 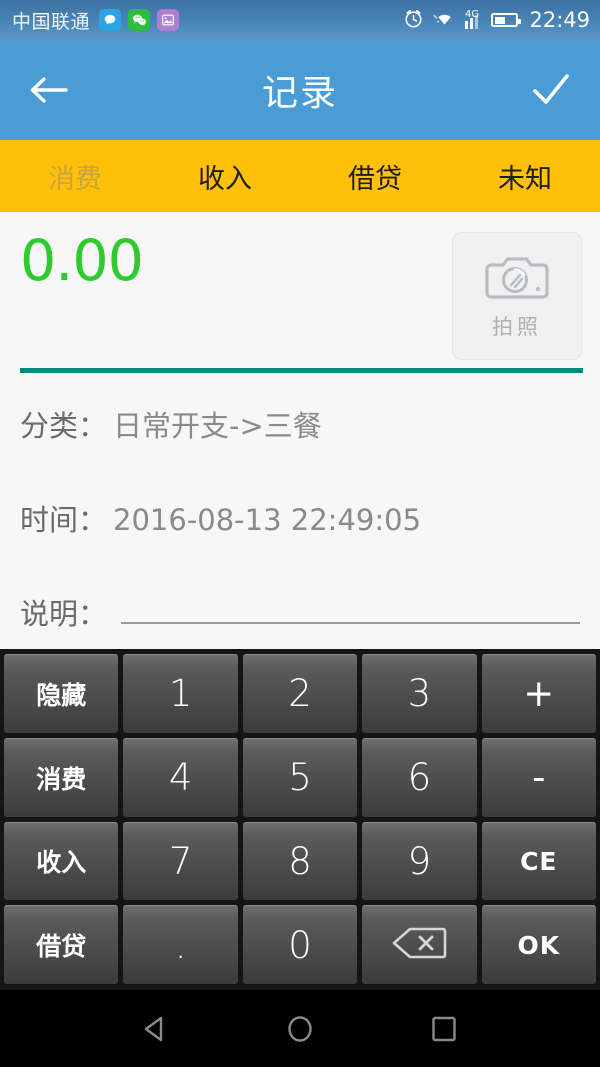 I want to click on key-ok: OK, so click(x=538, y=944).